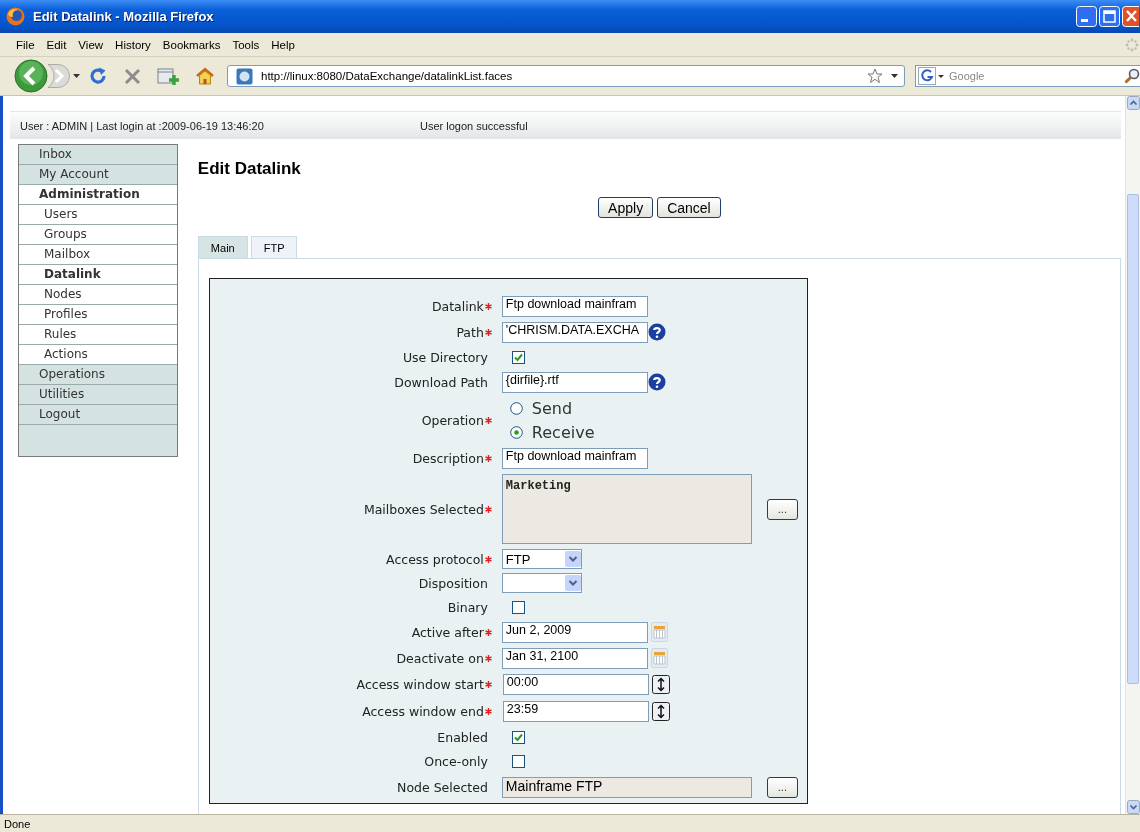 The image size is (1140, 832). I want to click on sidebar-subitem: Rules, so click(98, 335).